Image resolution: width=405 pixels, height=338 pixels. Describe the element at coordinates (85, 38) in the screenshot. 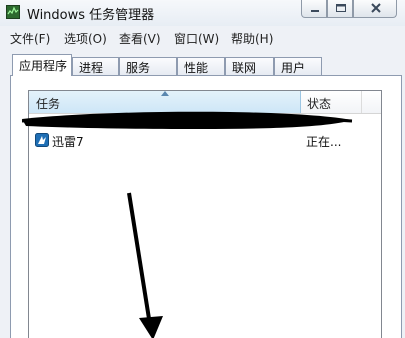

I see `menu-options: 选项(O)` at that location.